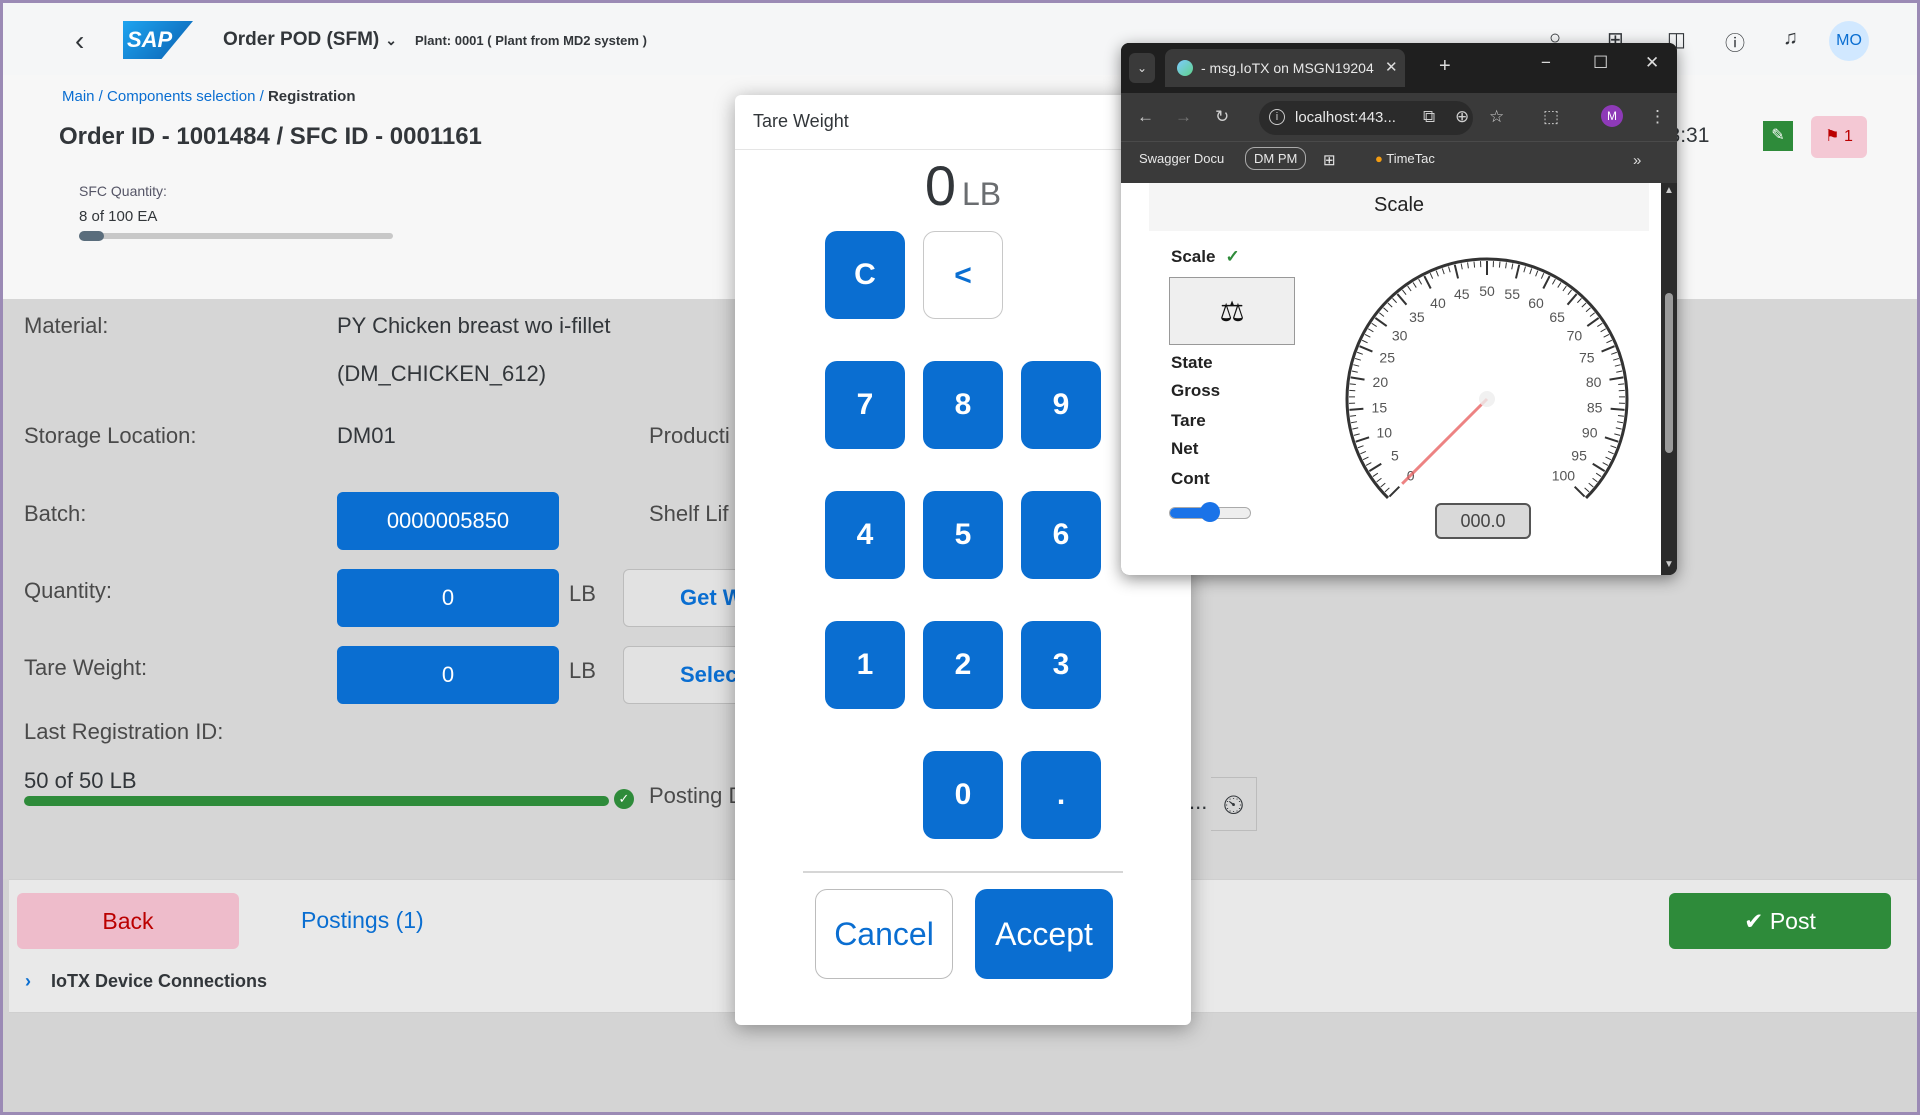  Describe the element at coordinates (531, 40) in the screenshot. I see `plant-info: Plant: 0001 ( Plant from MD2 system )` at that location.